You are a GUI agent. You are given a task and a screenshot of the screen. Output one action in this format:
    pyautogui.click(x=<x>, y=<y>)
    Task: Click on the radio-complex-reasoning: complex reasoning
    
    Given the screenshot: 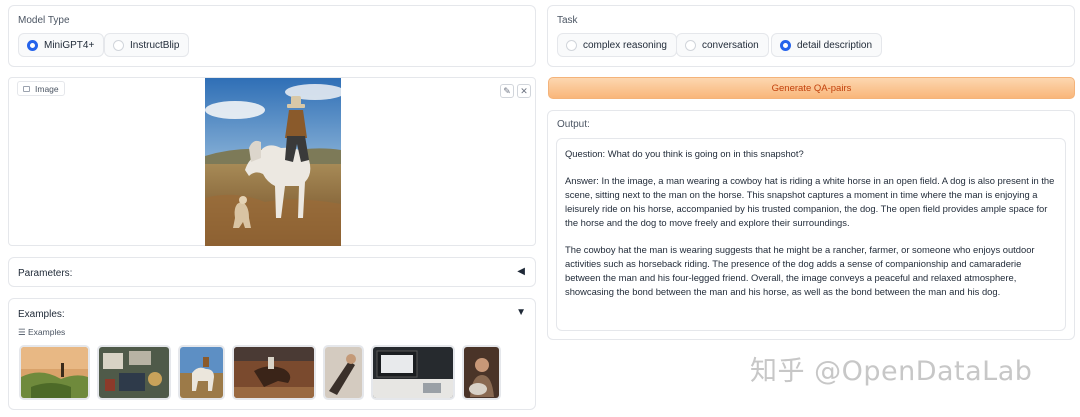 What is the action you would take?
    pyautogui.click(x=617, y=45)
    